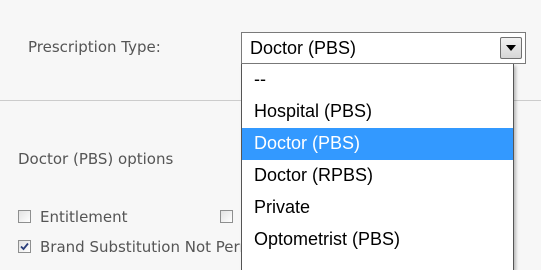 The width and height of the screenshot is (541, 270). I want to click on chevron-down-icon, so click(511, 48).